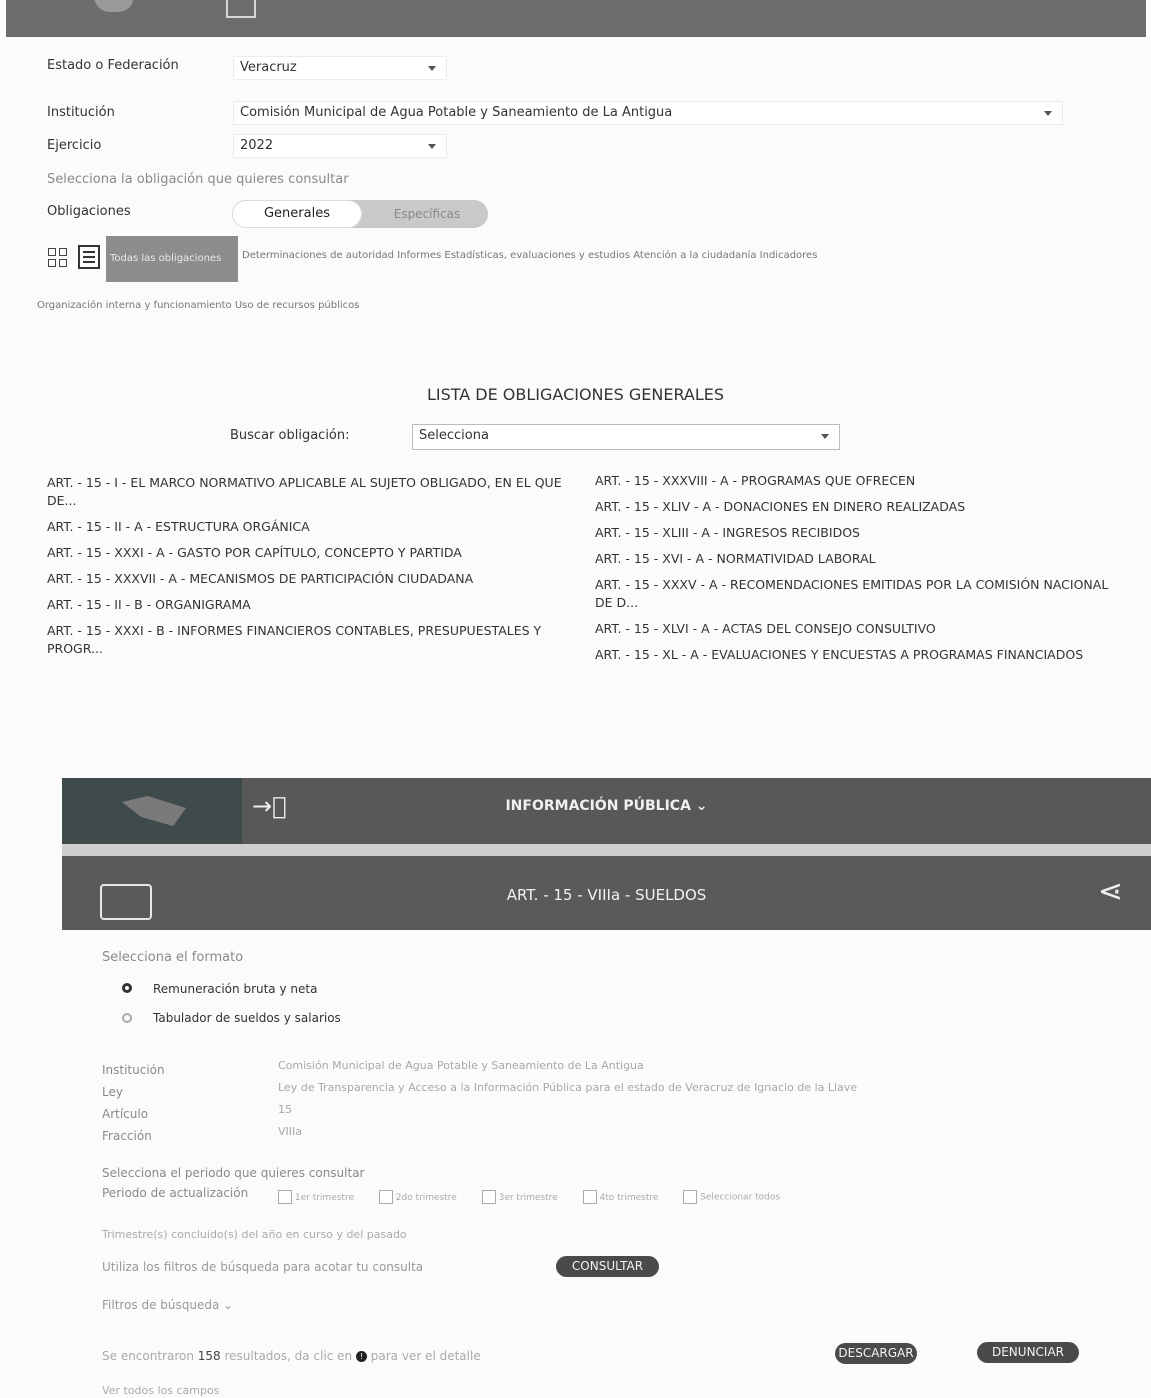  Describe the element at coordinates (247, 1018) in the screenshot. I see `format-option-2: Tabulador de sueldos y salarios` at that location.